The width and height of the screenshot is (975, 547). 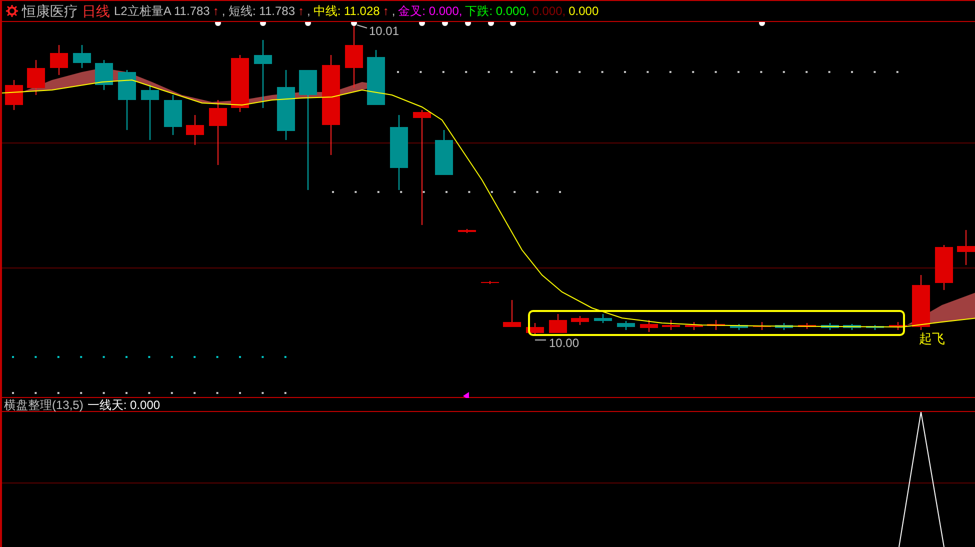 I want to click on stock-name: 恒康医疗, so click(x=50, y=11).